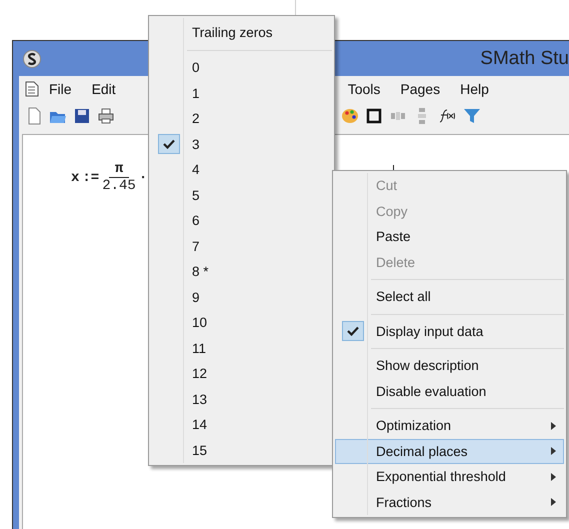  I want to click on app-logo-icon, so click(32, 59).